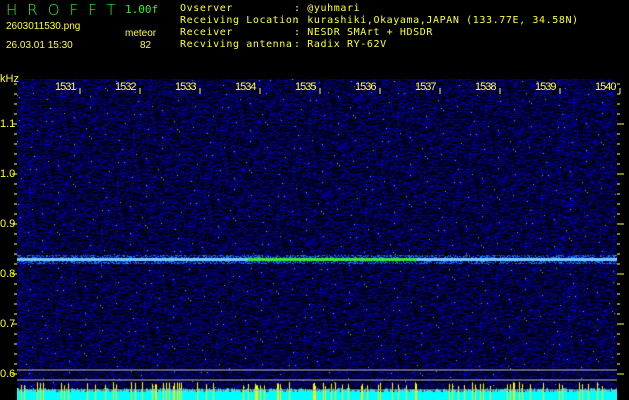  What do you see at coordinates (246, 87) in the screenshot?
I see `x-tick-label: 1534` at bounding box center [246, 87].